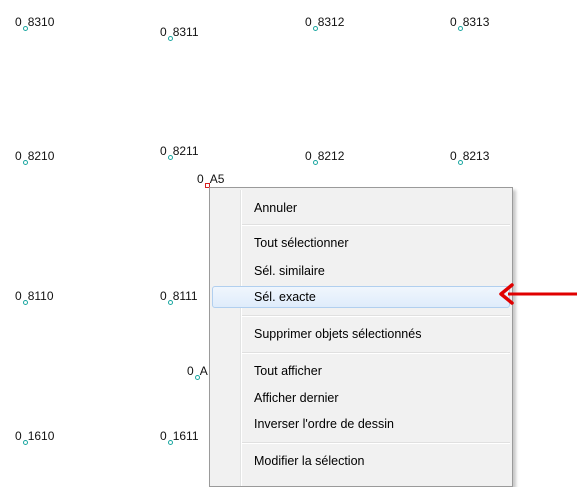  What do you see at coordinates (324, 23) in the screenshot?
I see `point-label: 0 8312` at bounding box center [324, 23].